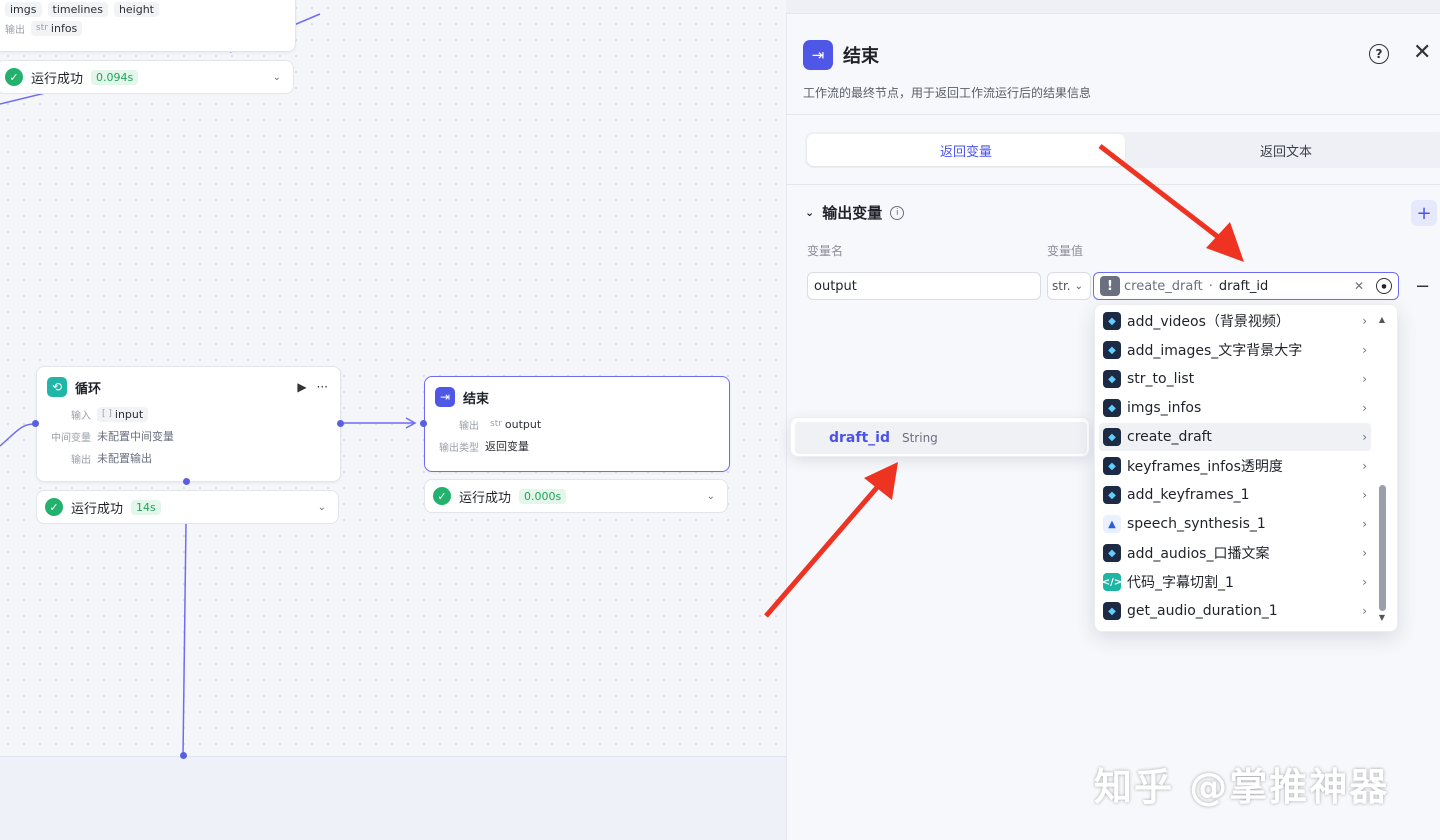 The image size is (1440, 840). Describe the element at coordinates (188, 385) in the screenshot. I see `loop-node-header: ⟲ 循环 ▶ ···` at that location.